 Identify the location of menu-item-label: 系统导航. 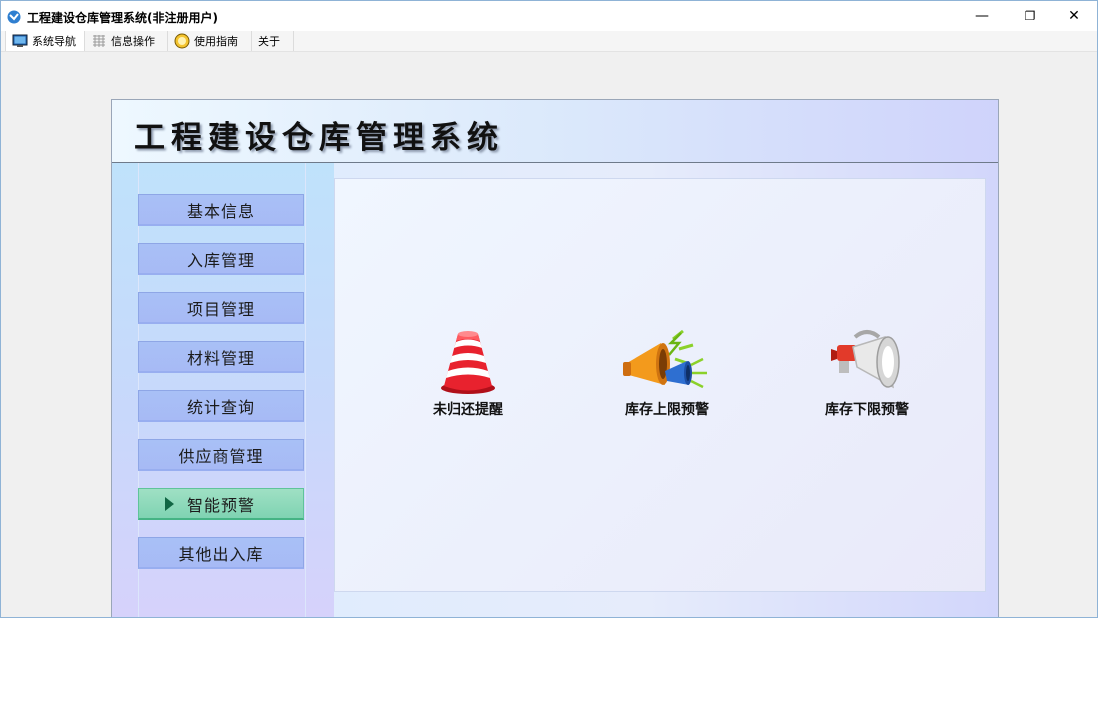
(54, 41).